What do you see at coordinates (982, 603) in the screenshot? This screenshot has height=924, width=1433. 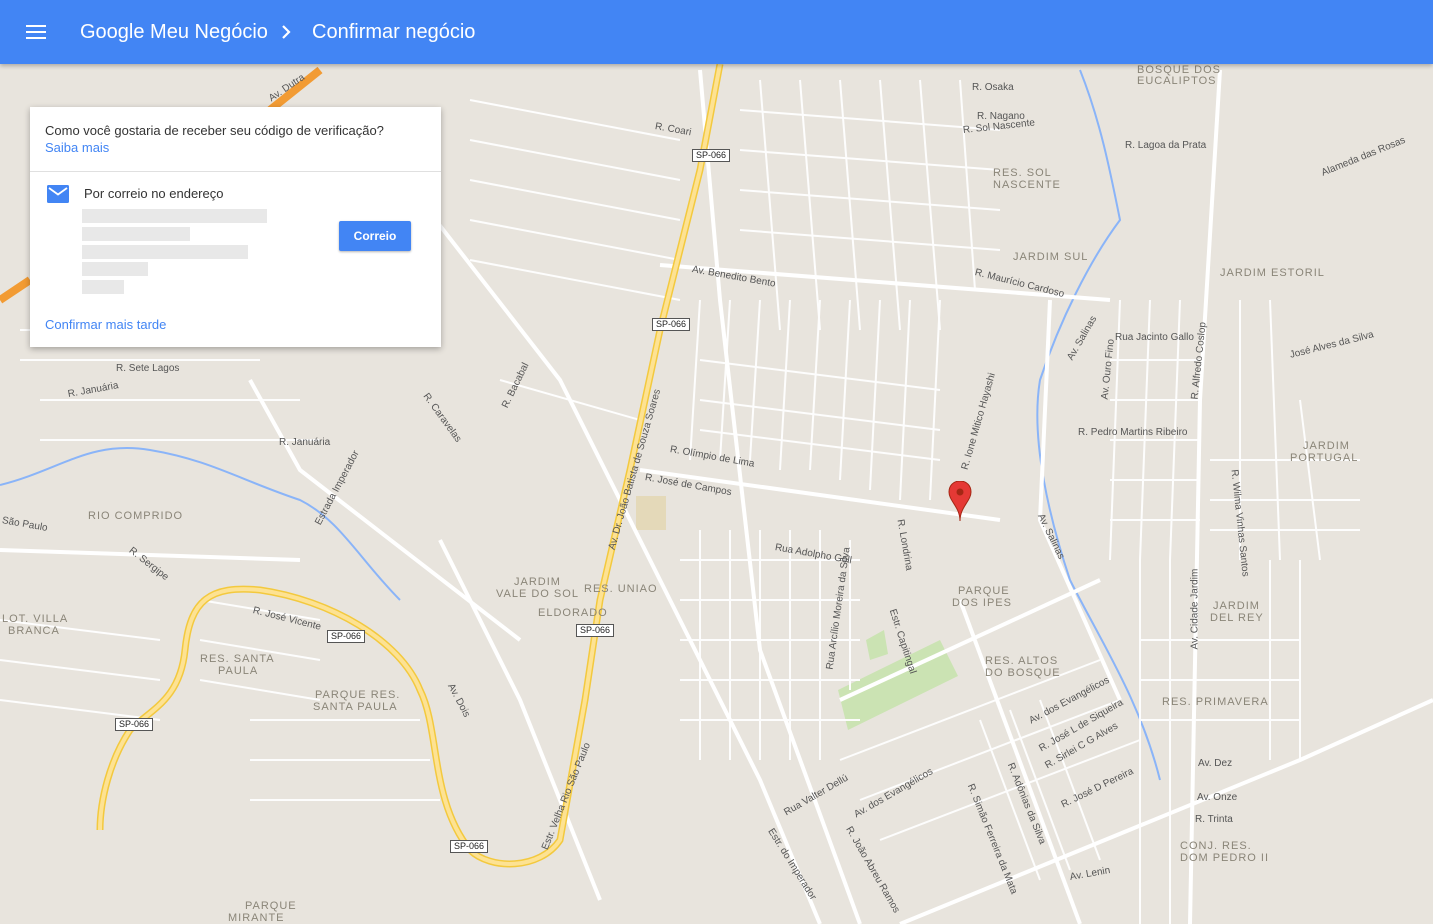 I see `area-label: DOS IPES` at bounding box center [982, 603].